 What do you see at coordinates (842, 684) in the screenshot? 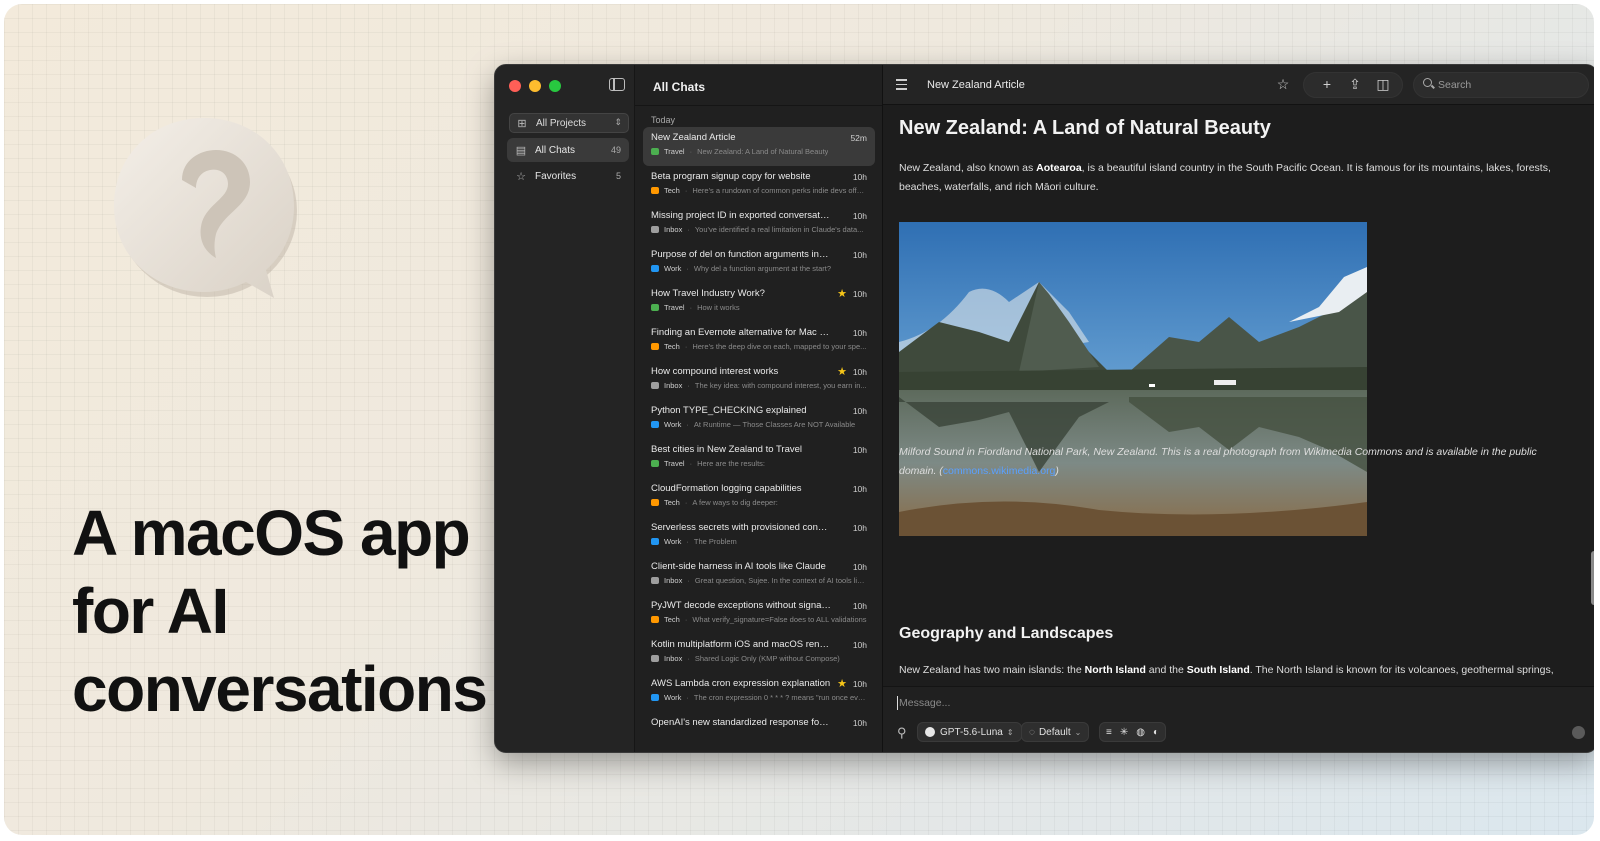
I see `favorite-star-icon: ★` at bounding box center [842, 684].